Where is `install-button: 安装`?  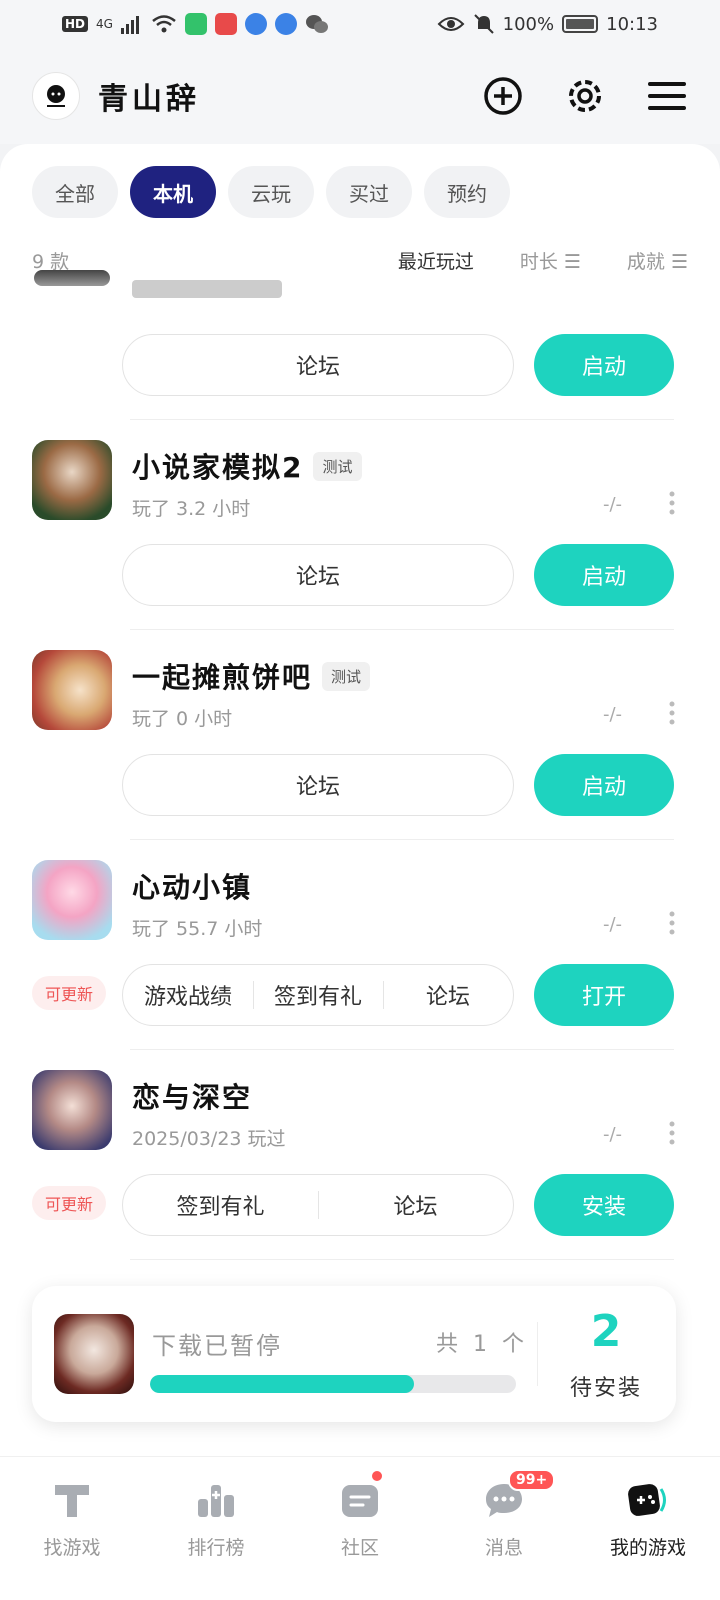
install-button: 安装 is located at coordinates (604, 1205).